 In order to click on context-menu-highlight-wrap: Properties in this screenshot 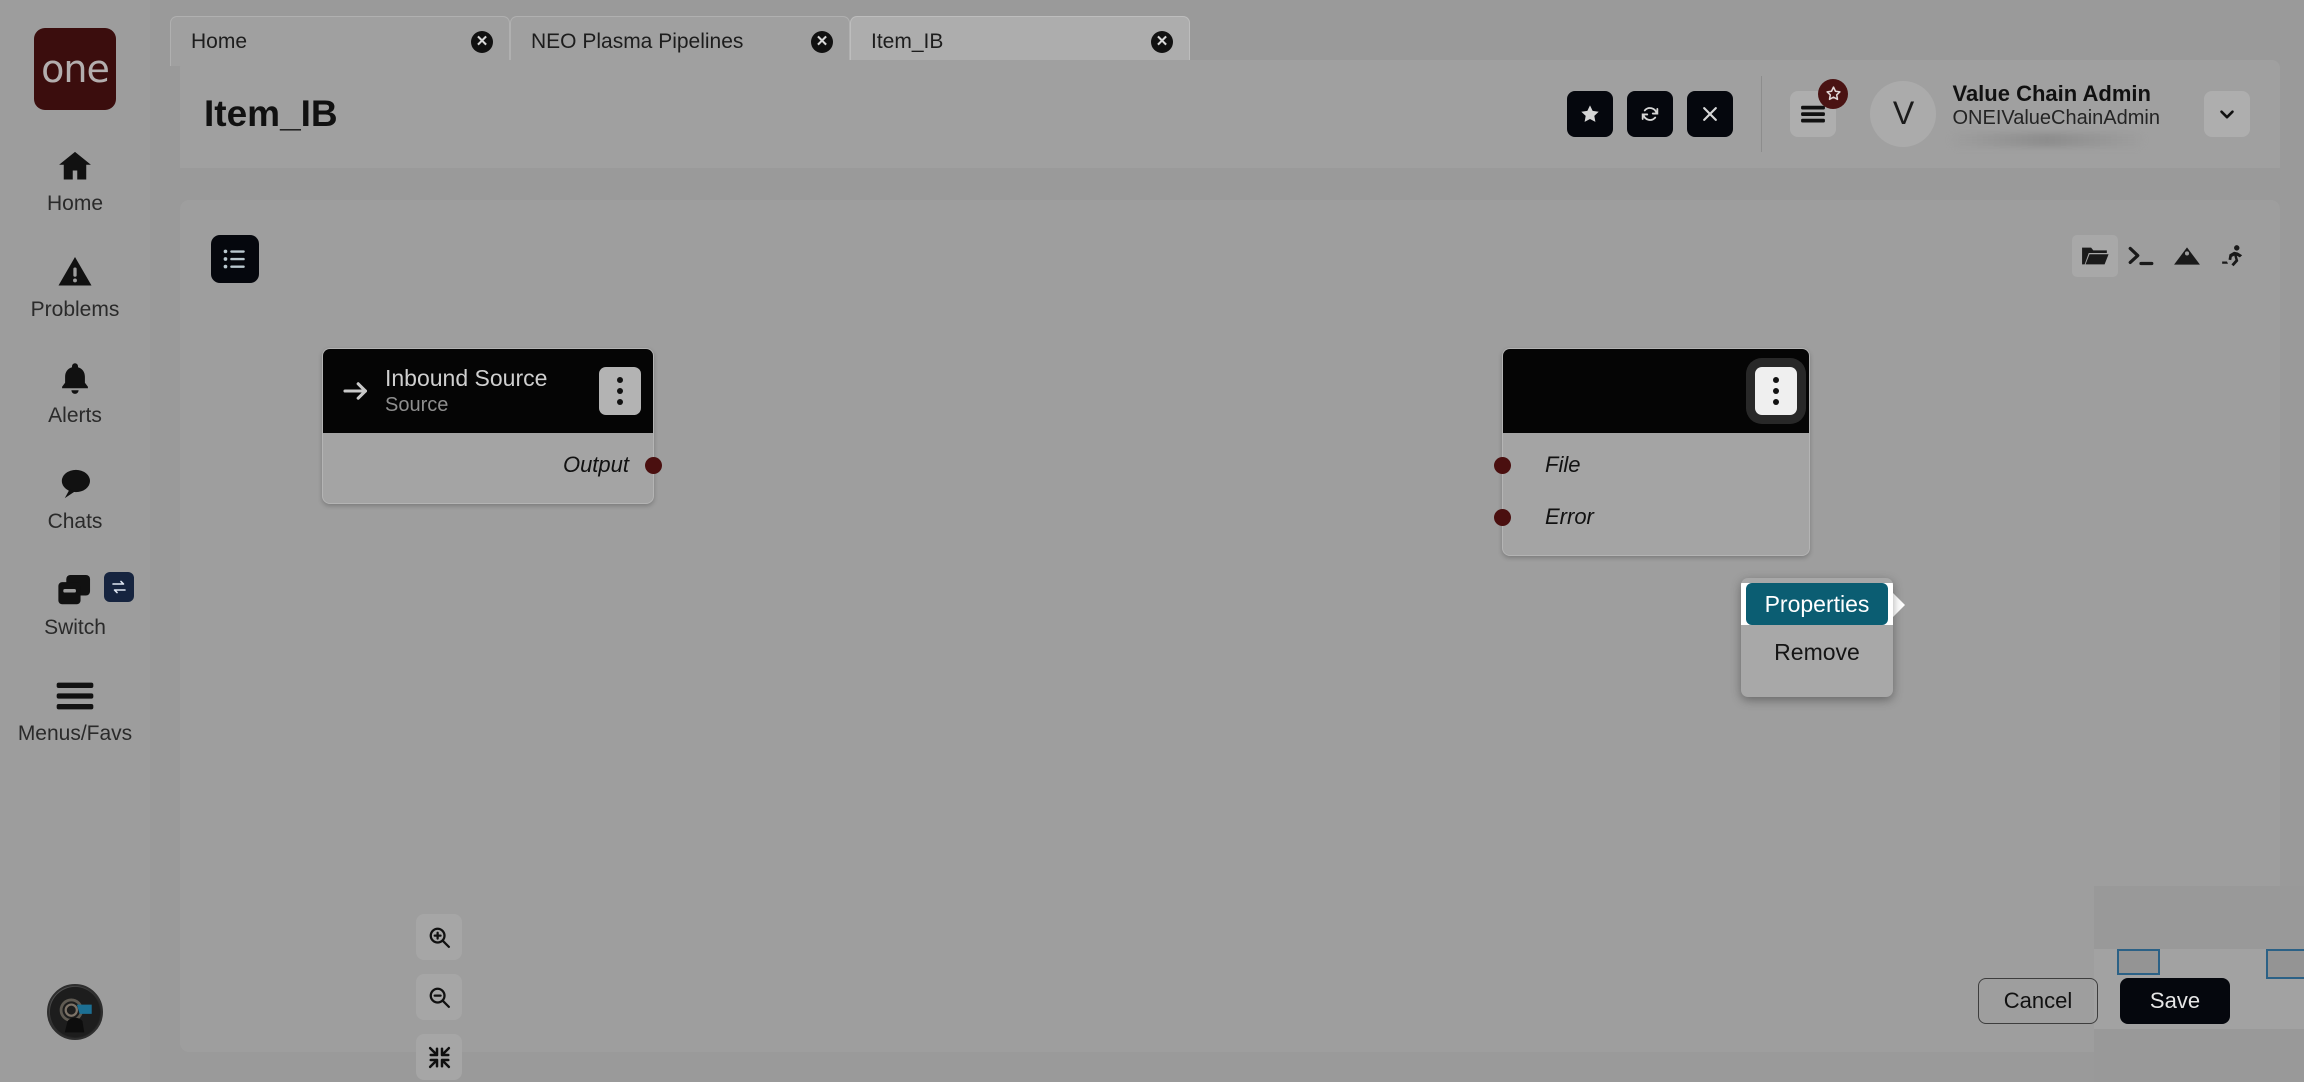, I will do `click(1817, 604)`.